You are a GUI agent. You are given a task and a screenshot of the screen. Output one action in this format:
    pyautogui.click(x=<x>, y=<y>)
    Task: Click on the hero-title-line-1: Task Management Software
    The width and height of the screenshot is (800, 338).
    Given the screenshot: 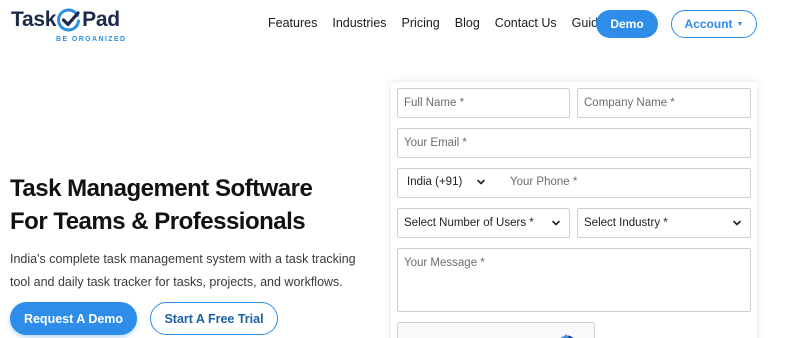 What is the action you would take?
    pyautogui.click(x=161, y=188)
    